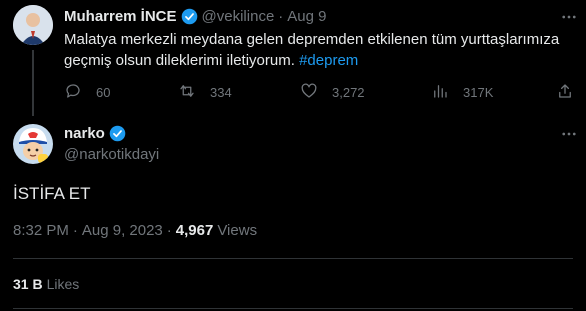 The height and width of the screenshot is (311, 586). Describe the element at coordinates (33, 144) in the screenshot. I see `main-avatar` at that location.